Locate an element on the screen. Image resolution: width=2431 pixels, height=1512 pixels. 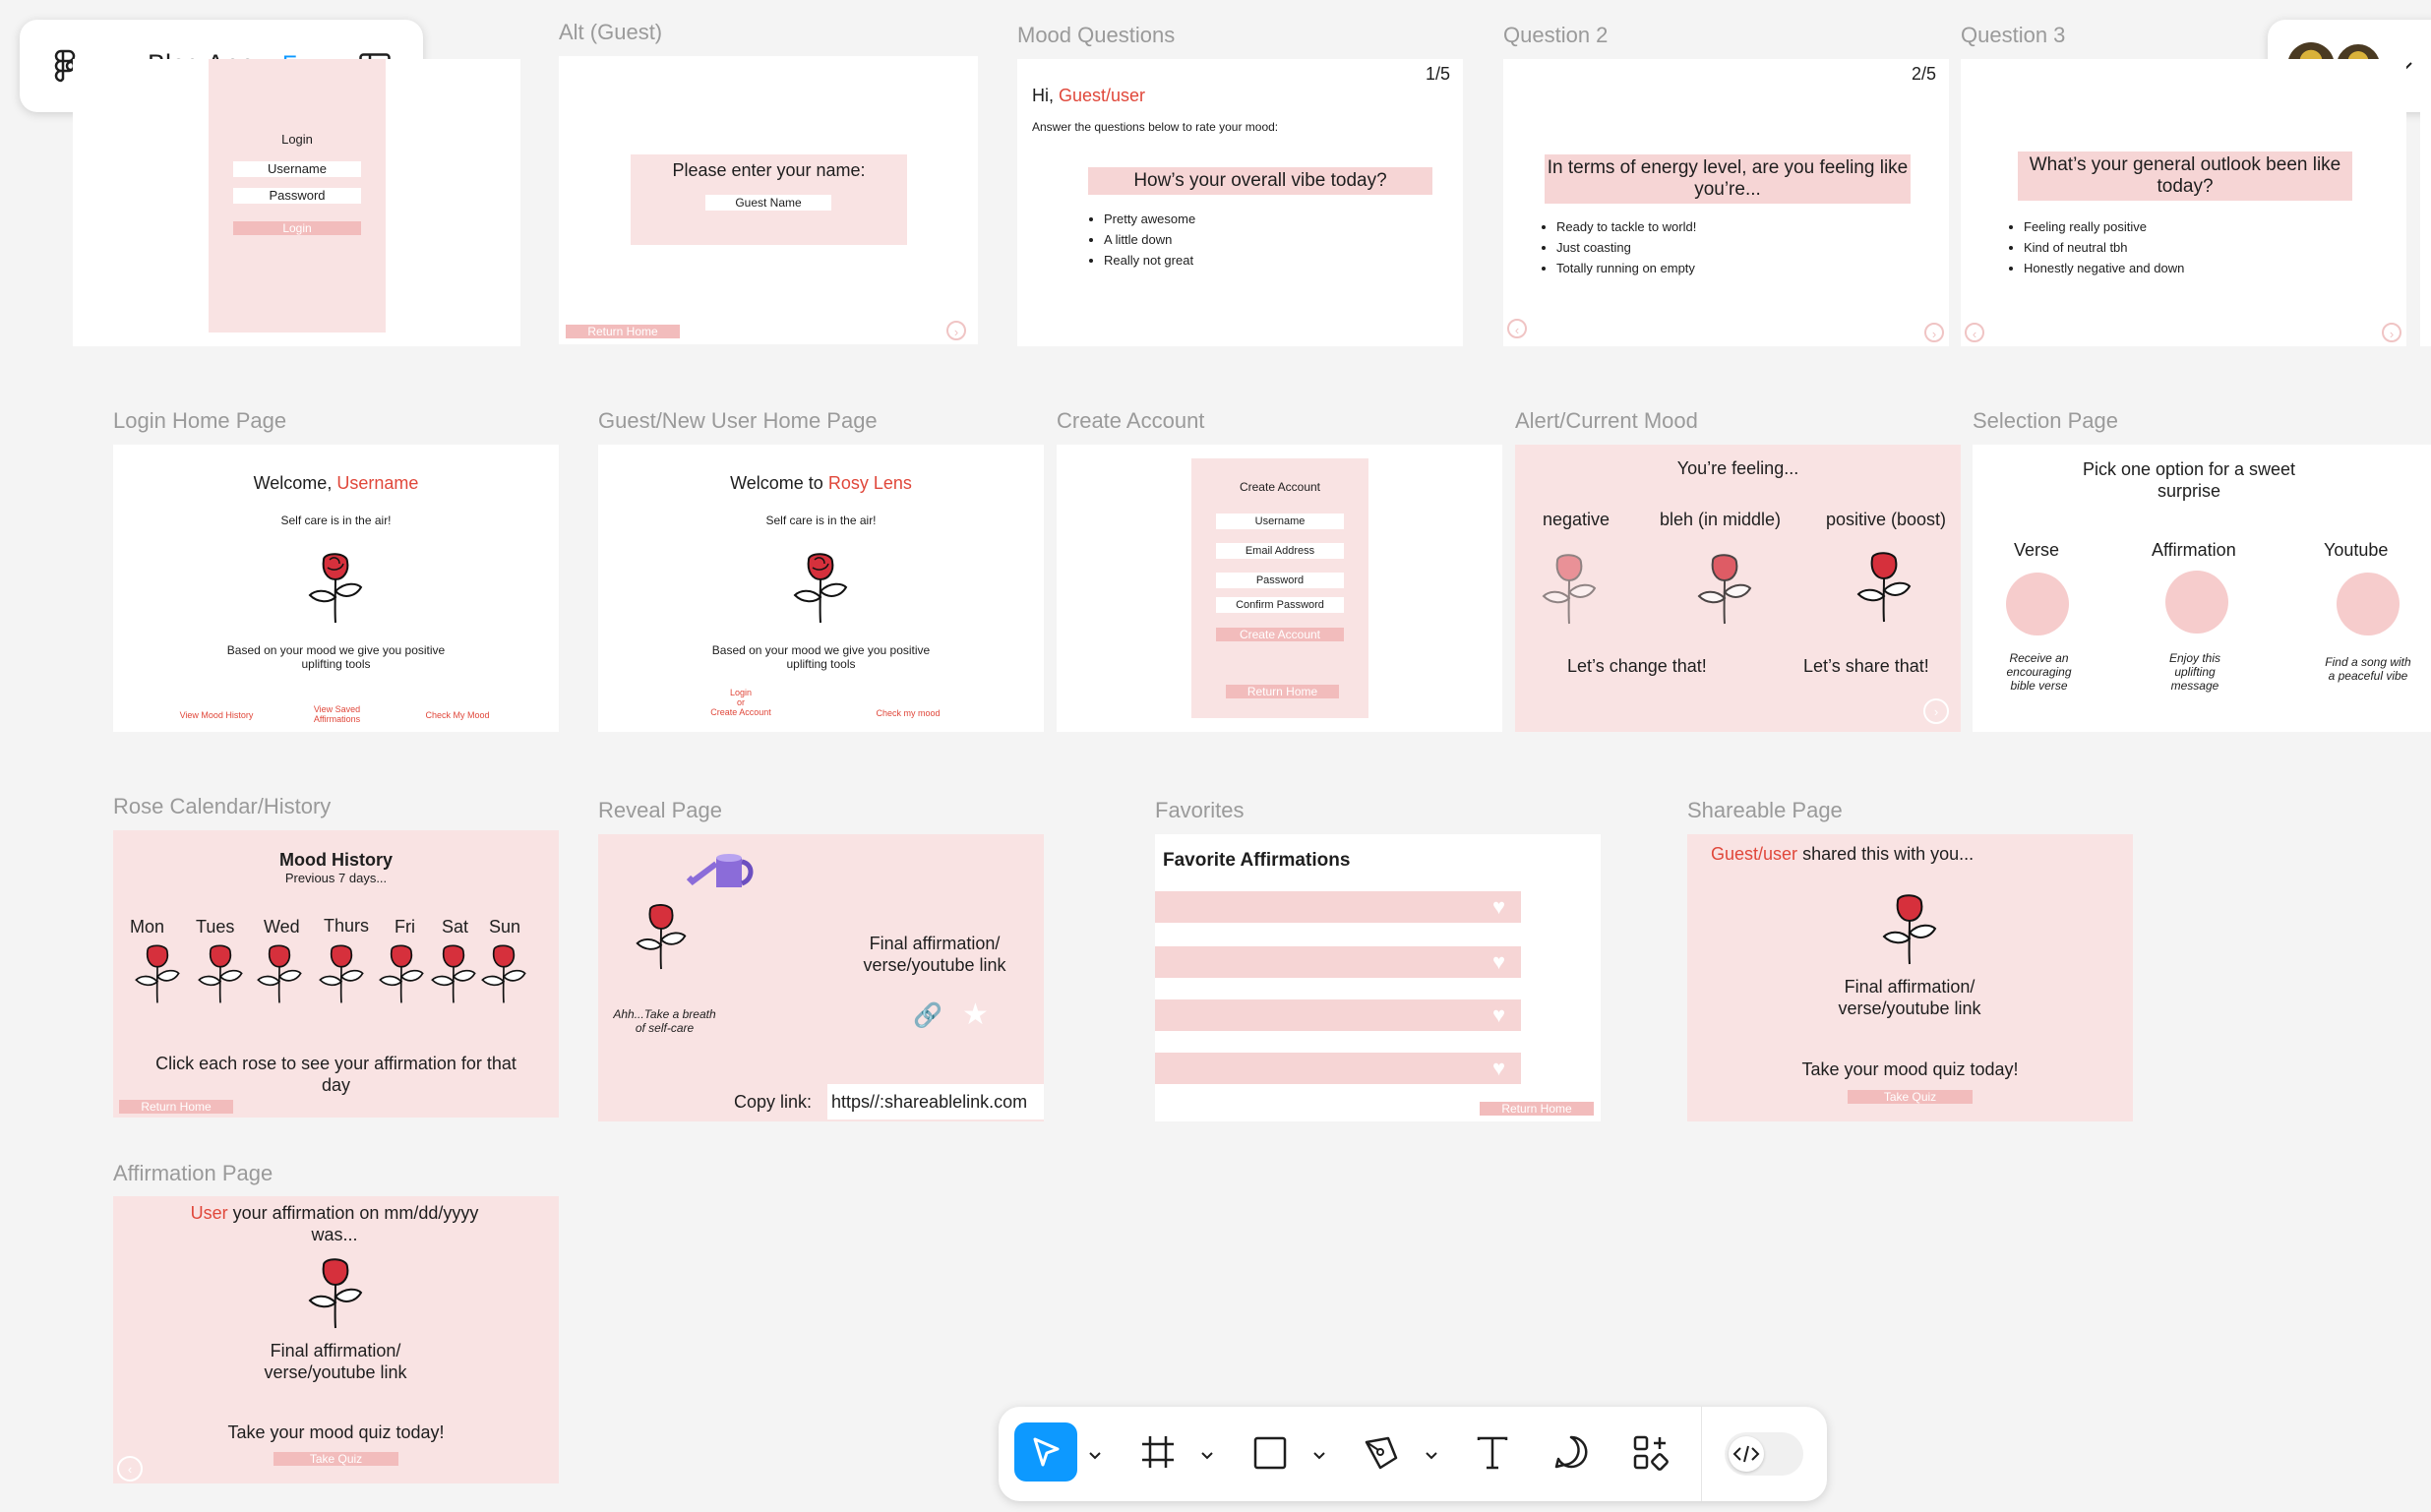
guest-name-field: Guest Name is located at coordinates (768, 203).